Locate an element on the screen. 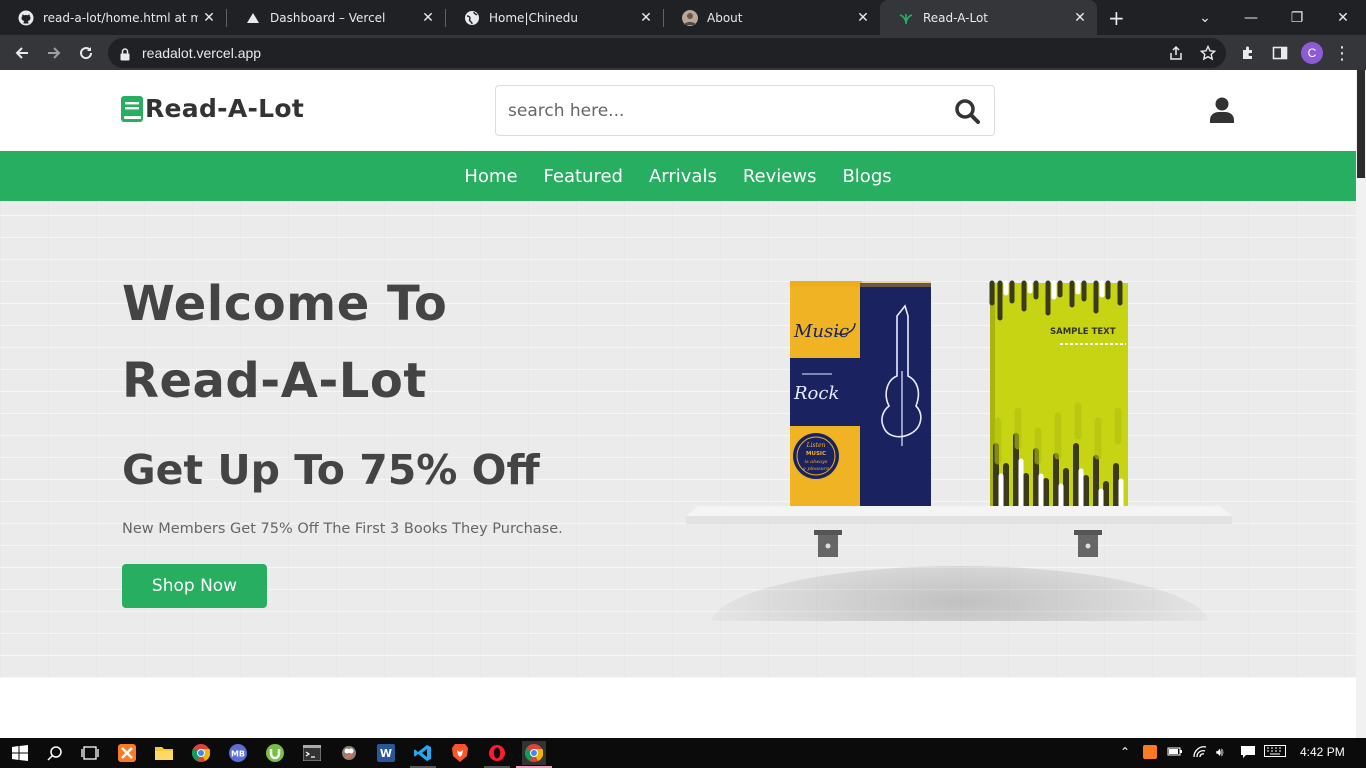 The height and width of the screenshot is (768, 1366). hero-title-line1: Welcome To is located at coordinates (285, 304).